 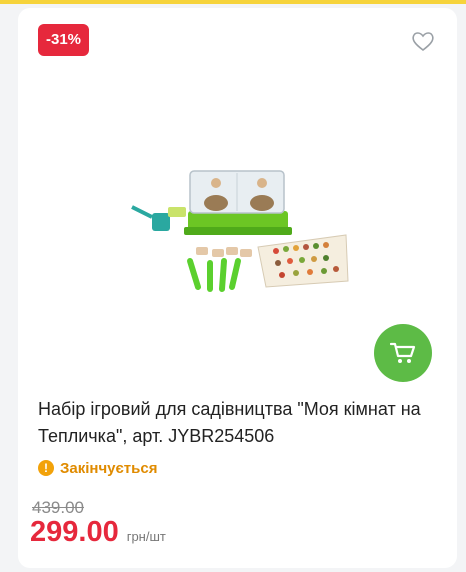 I want to click on stock-status: ! Закінчується, so click(x=97, y=468).